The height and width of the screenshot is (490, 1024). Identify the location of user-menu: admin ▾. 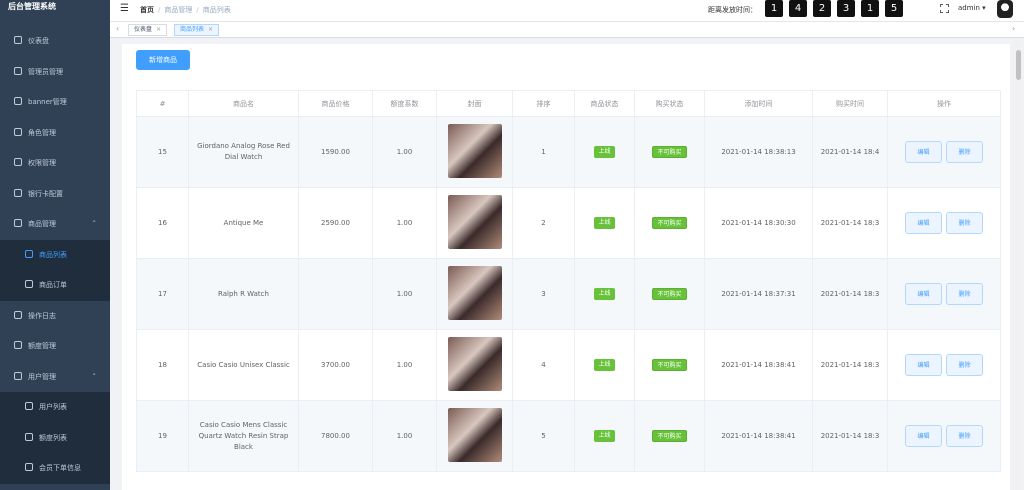
(972, 8).